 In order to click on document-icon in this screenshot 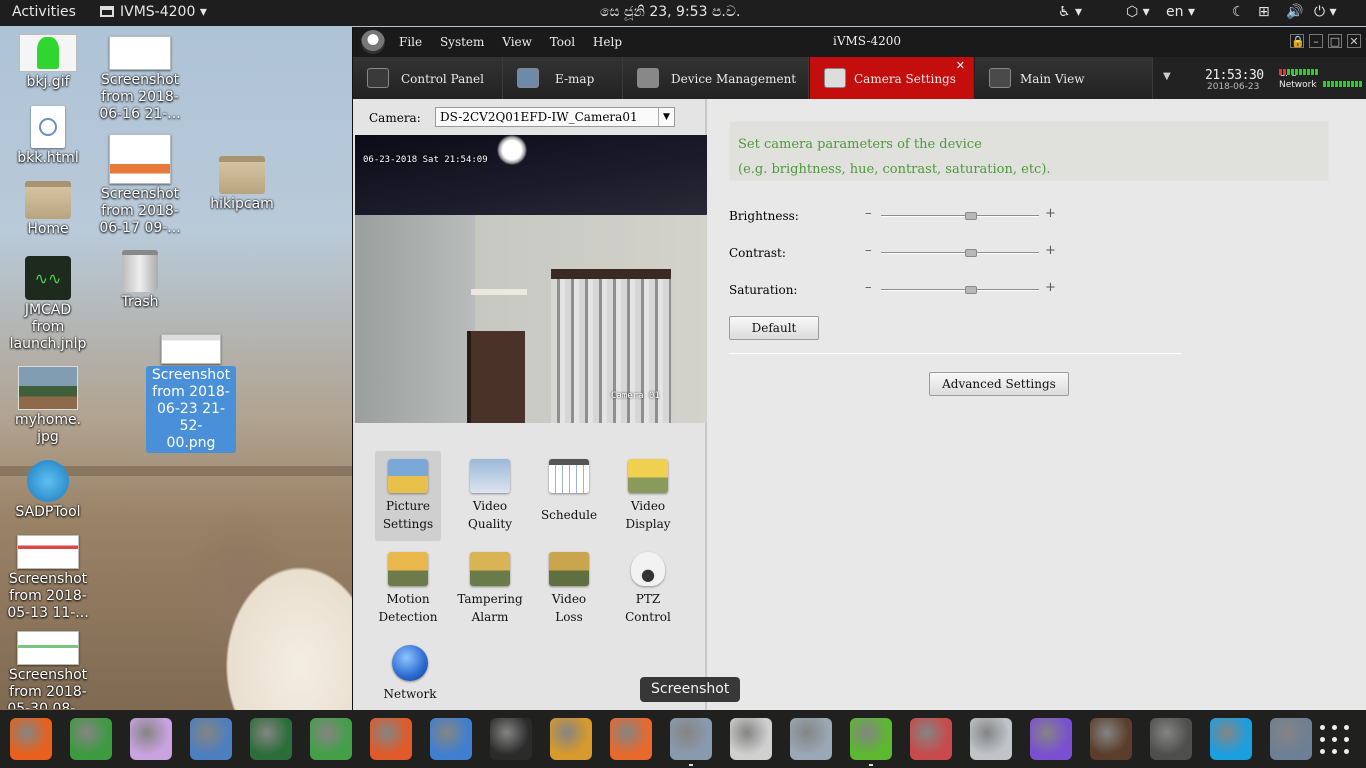, I will do `click(451, 739)`.